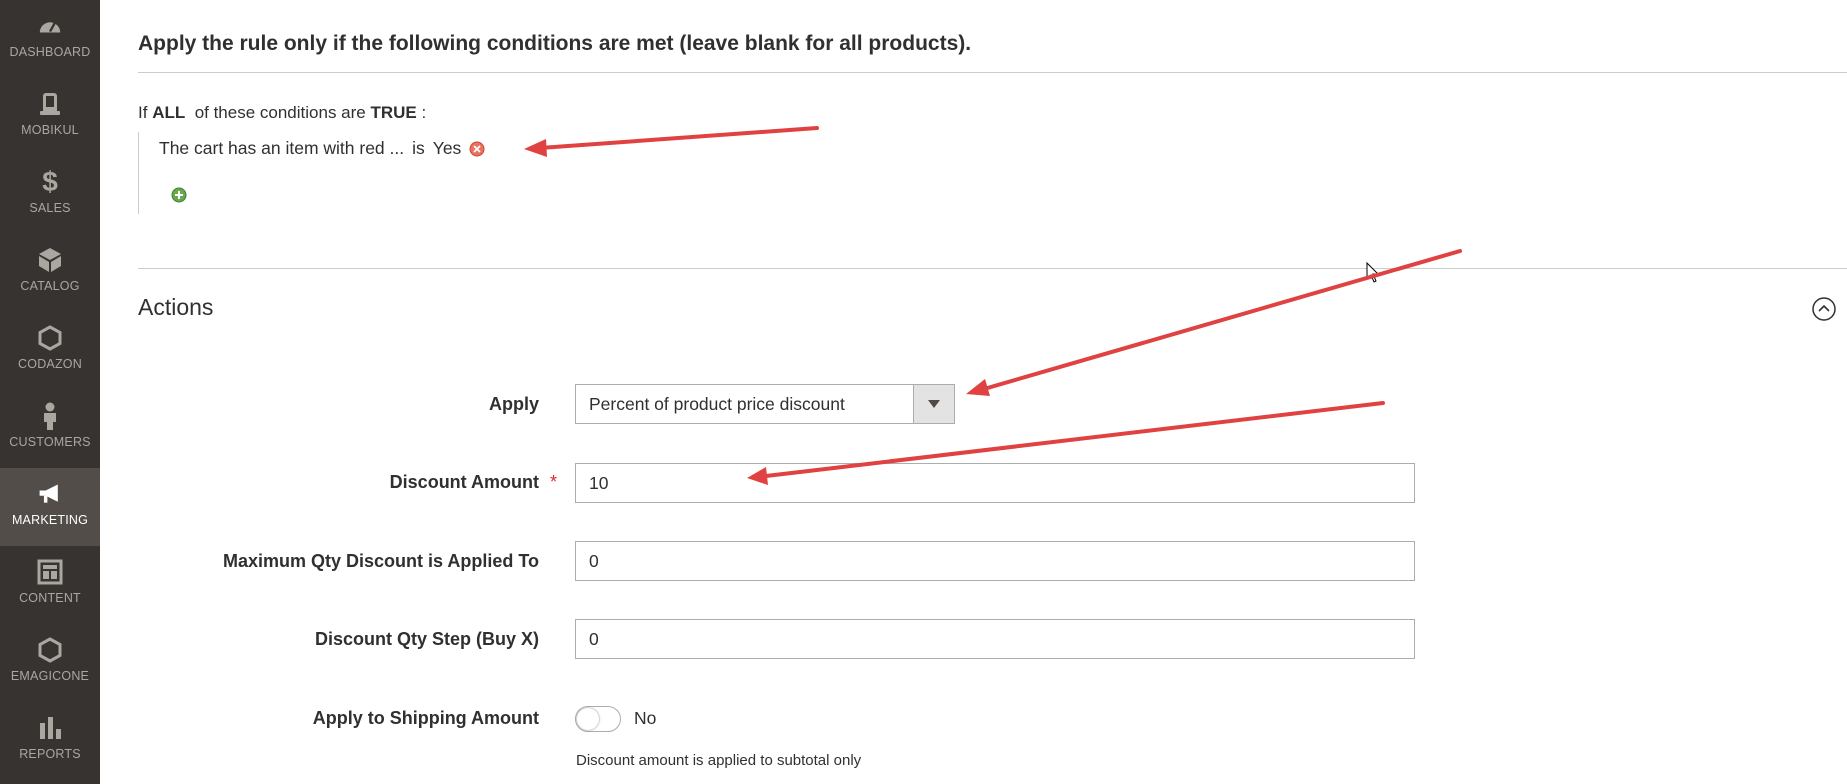 The image size is (1847, 784). I want to click on discount-amount-input, so click(995, 483).